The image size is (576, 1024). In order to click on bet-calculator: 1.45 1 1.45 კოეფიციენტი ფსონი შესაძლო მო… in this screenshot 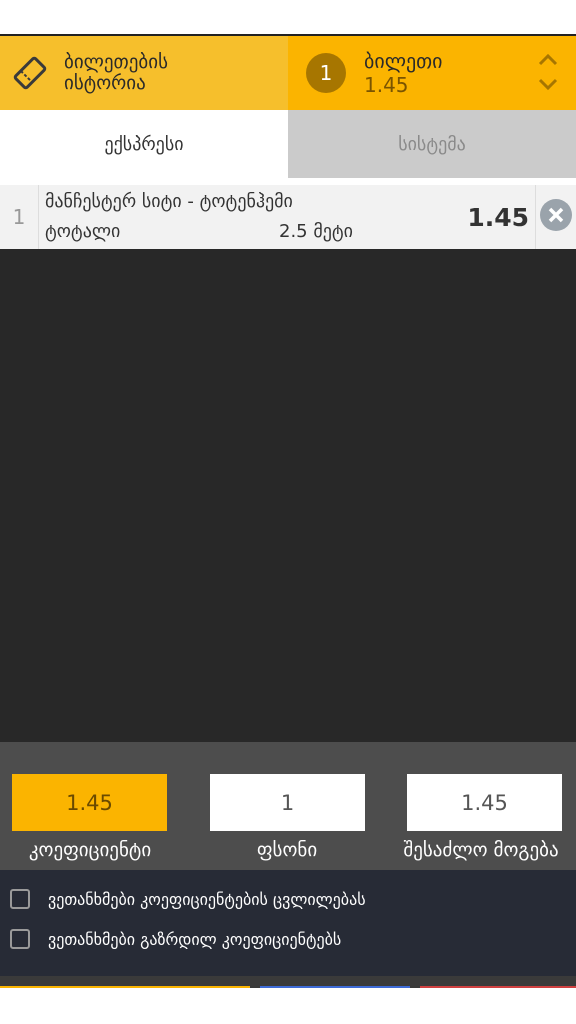, I will do `click(288, 806)`.